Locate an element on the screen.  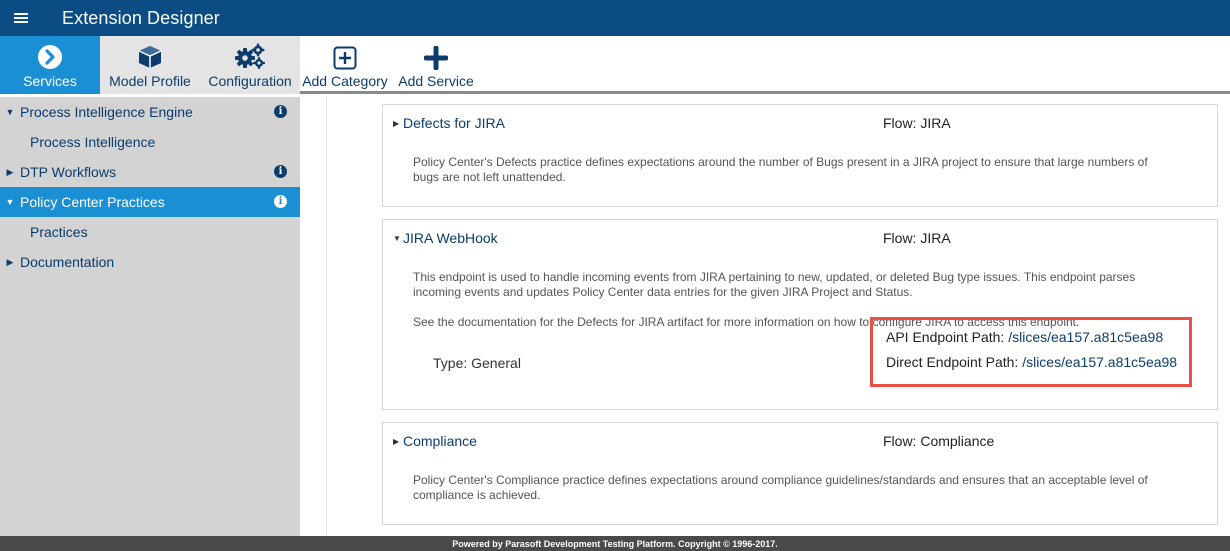
title-bar: Extension Designer is located at coordinates (615, 18).